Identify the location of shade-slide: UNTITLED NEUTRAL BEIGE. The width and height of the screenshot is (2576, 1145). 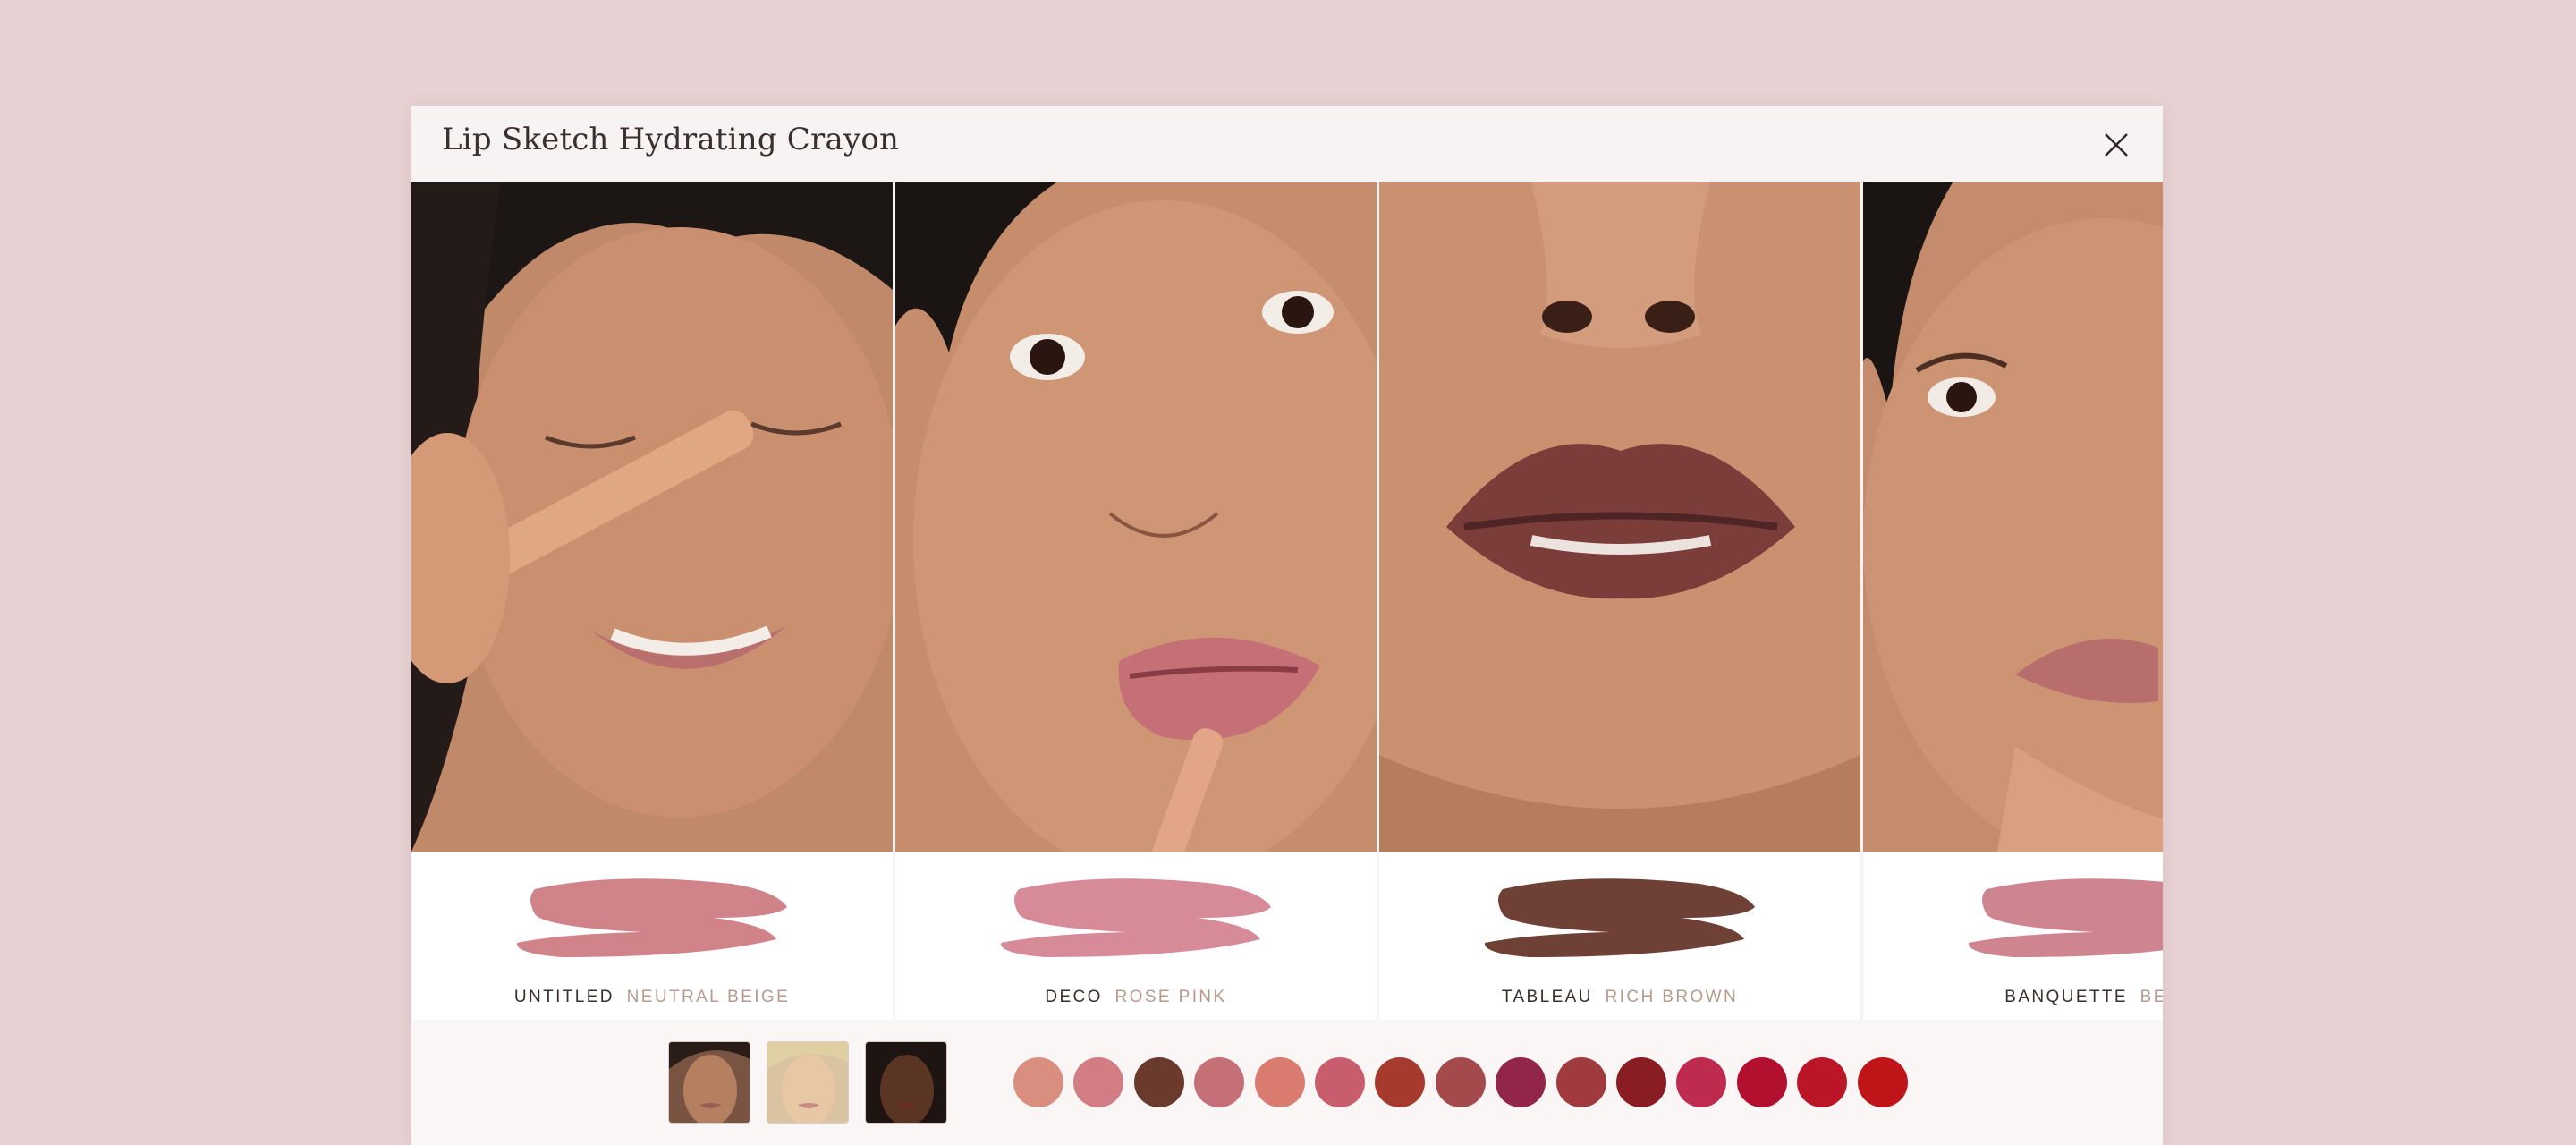
(652, 631).